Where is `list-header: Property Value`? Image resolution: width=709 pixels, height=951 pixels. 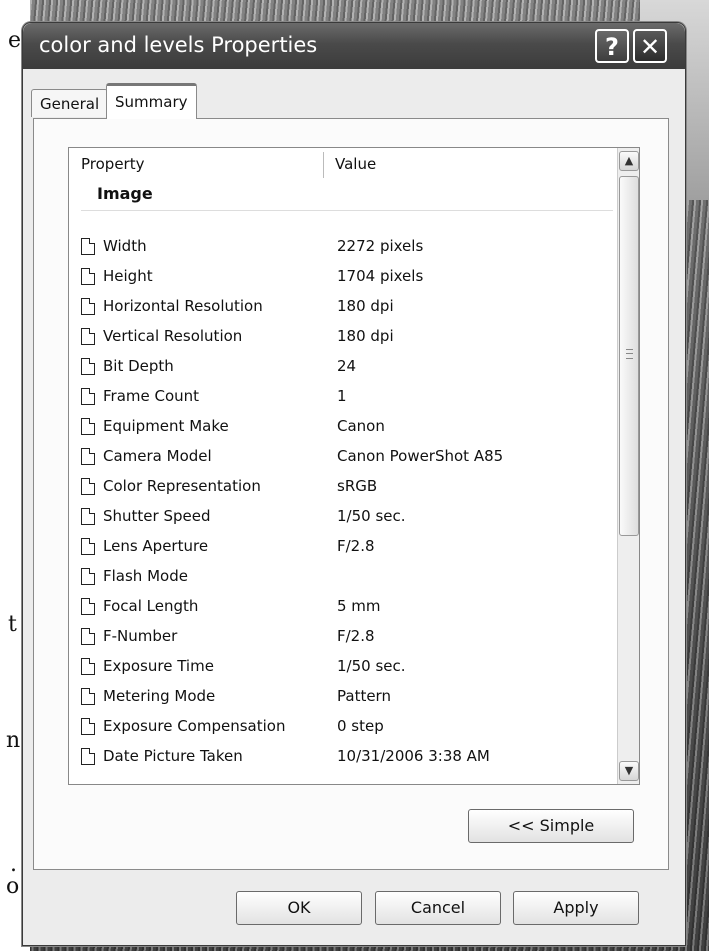 list-header: Property Value is located at coordinates (343, 164).